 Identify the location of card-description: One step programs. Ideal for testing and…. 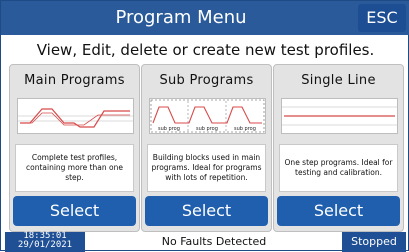
(338, 168).